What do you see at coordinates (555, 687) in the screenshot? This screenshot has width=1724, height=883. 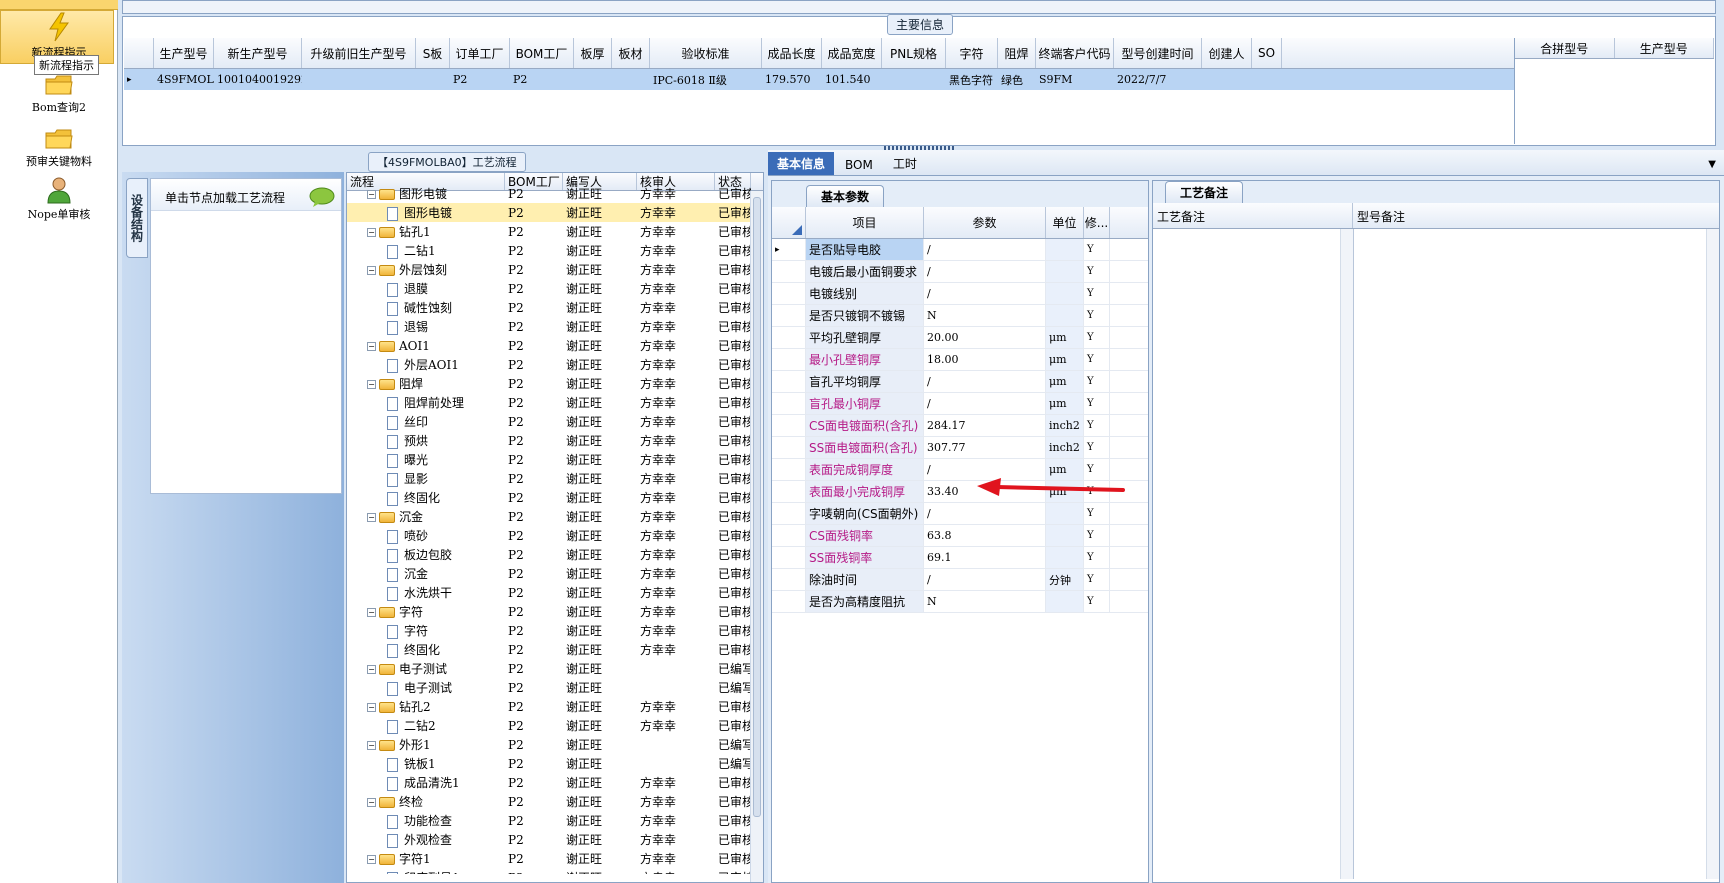 I see `tree-row: 电子测试 P2 谢正旺 已编写` at bounding box center [555, 687].